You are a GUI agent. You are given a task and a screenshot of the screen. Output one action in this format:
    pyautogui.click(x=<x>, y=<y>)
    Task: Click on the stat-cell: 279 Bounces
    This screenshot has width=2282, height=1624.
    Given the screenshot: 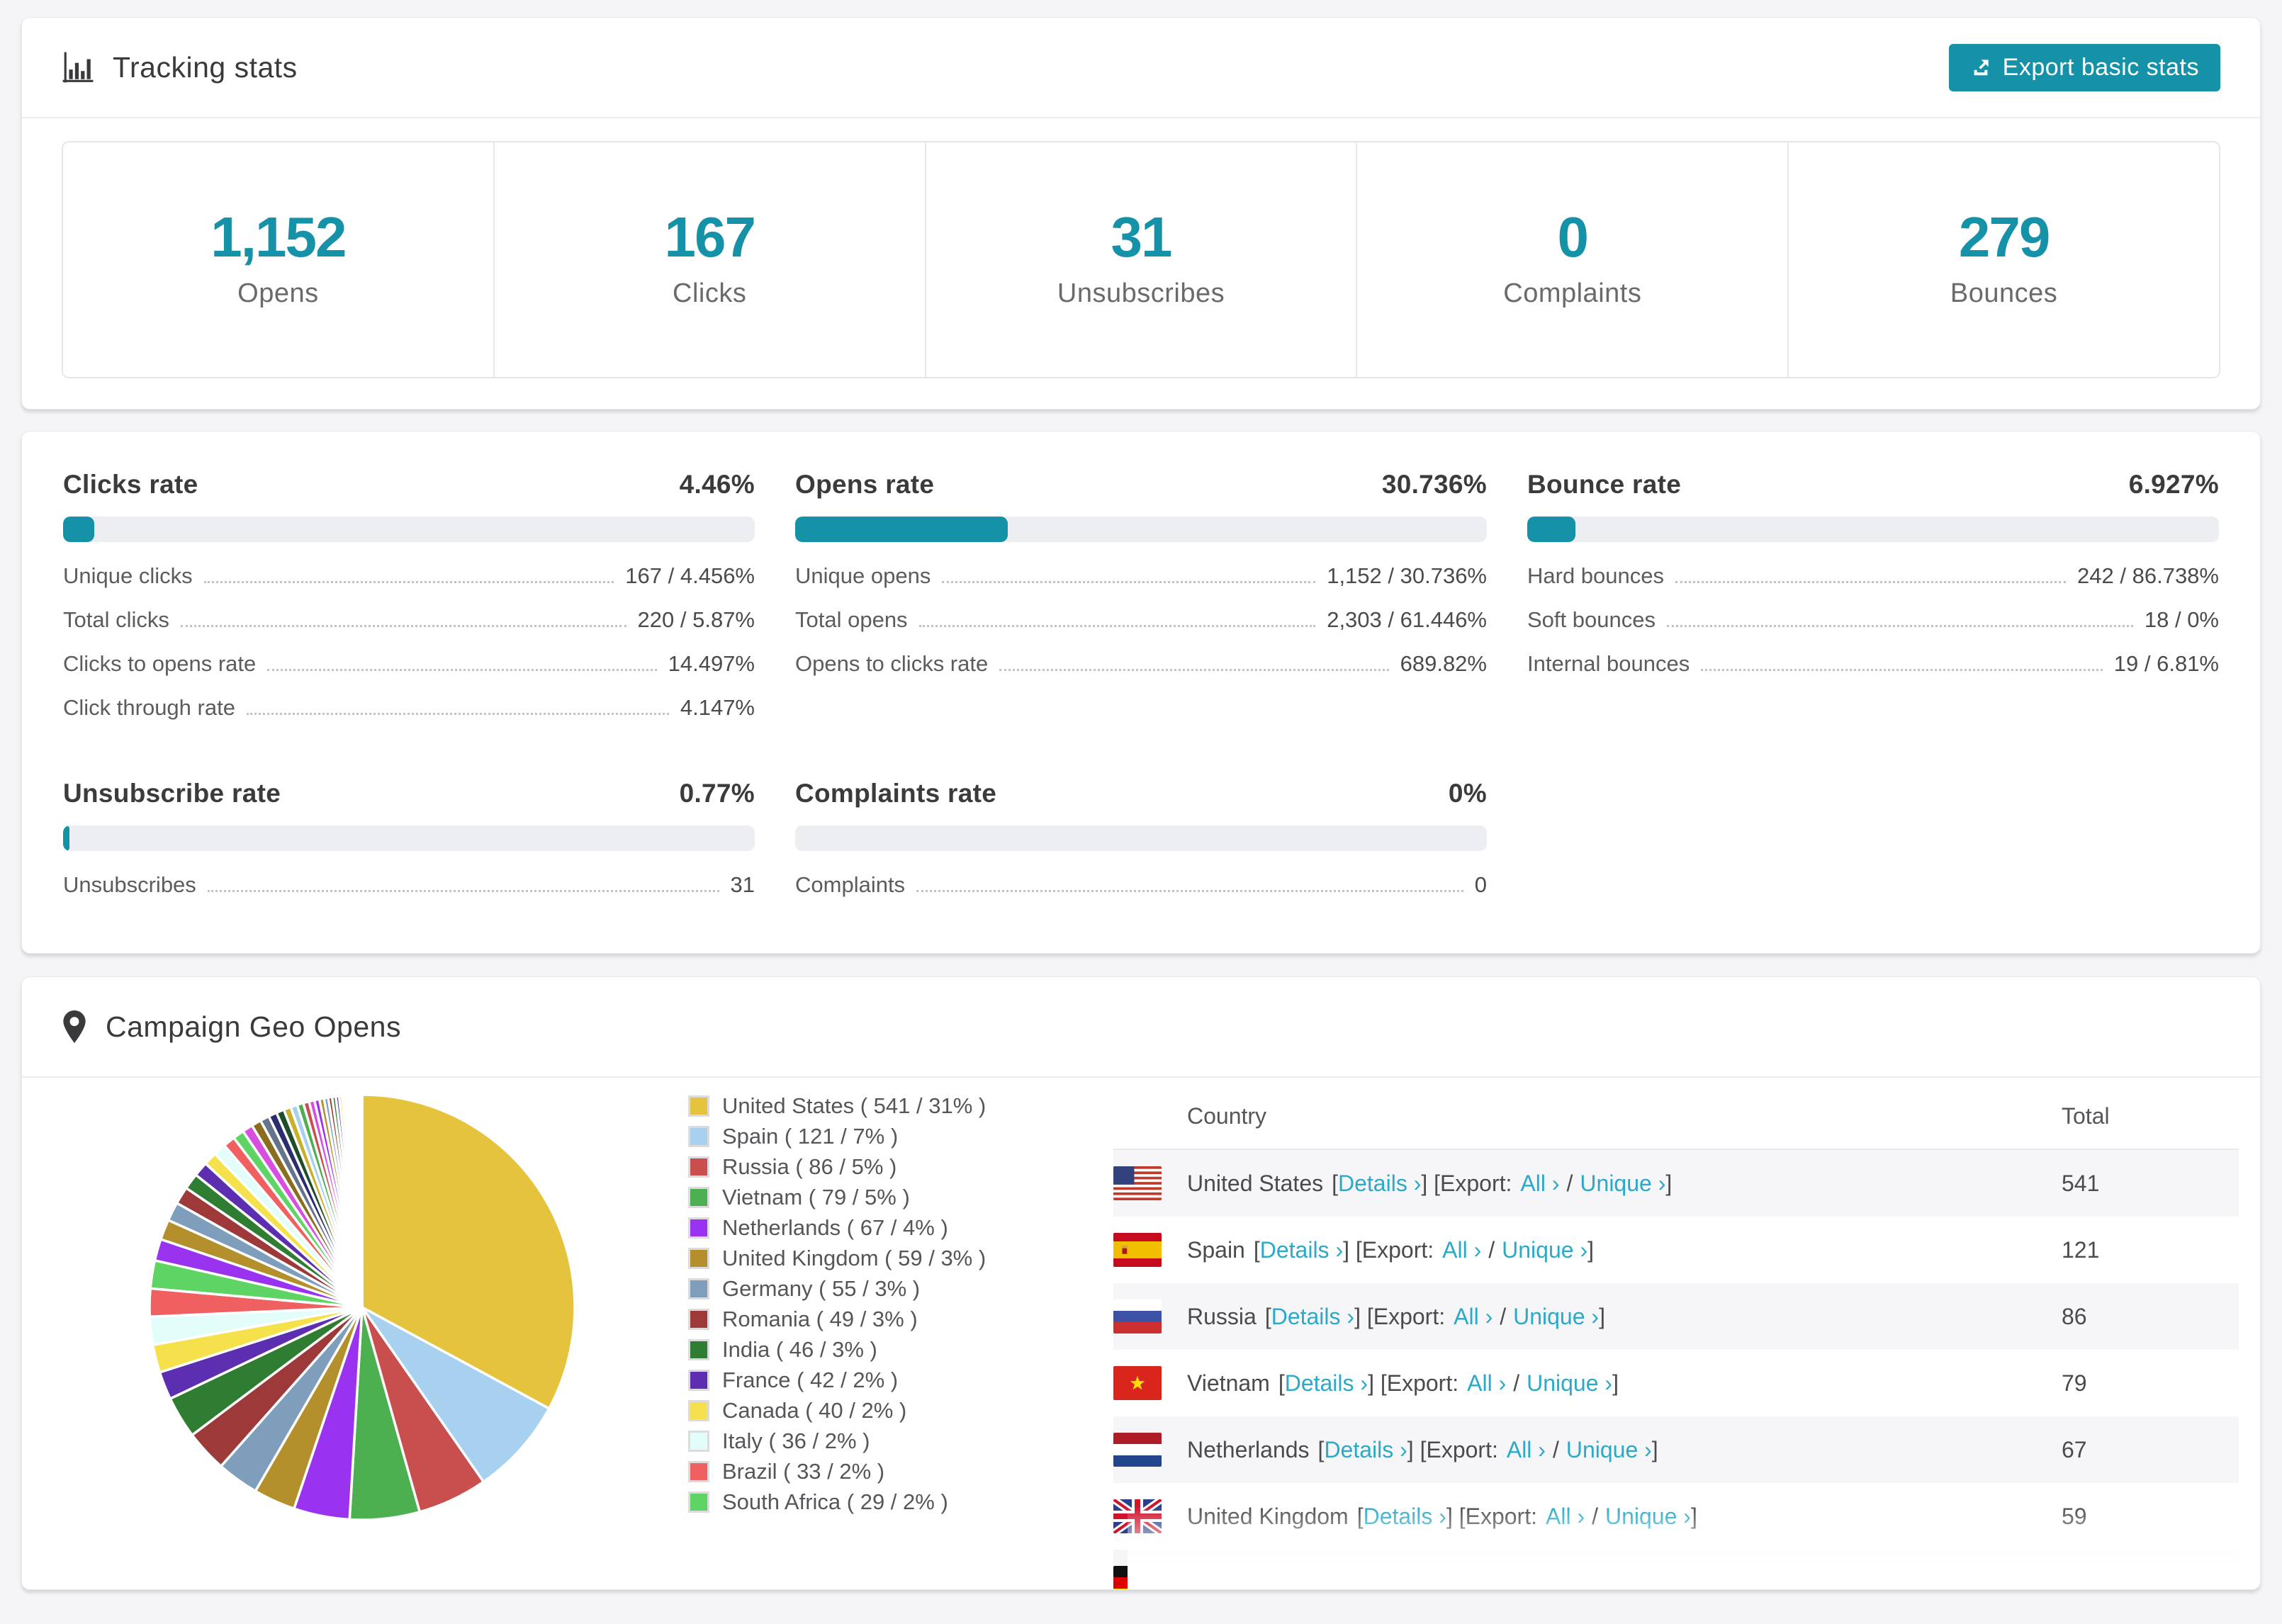 What is the action you would take?
    pyautogui.click(x=2003, y=259)
    